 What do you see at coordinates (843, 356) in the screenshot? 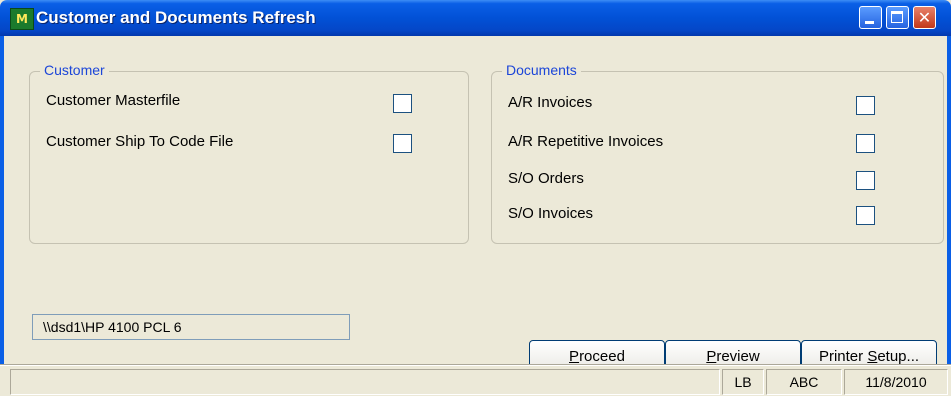
I see `printer-setup-prefix: Printer` at bounding box center [843, 356].